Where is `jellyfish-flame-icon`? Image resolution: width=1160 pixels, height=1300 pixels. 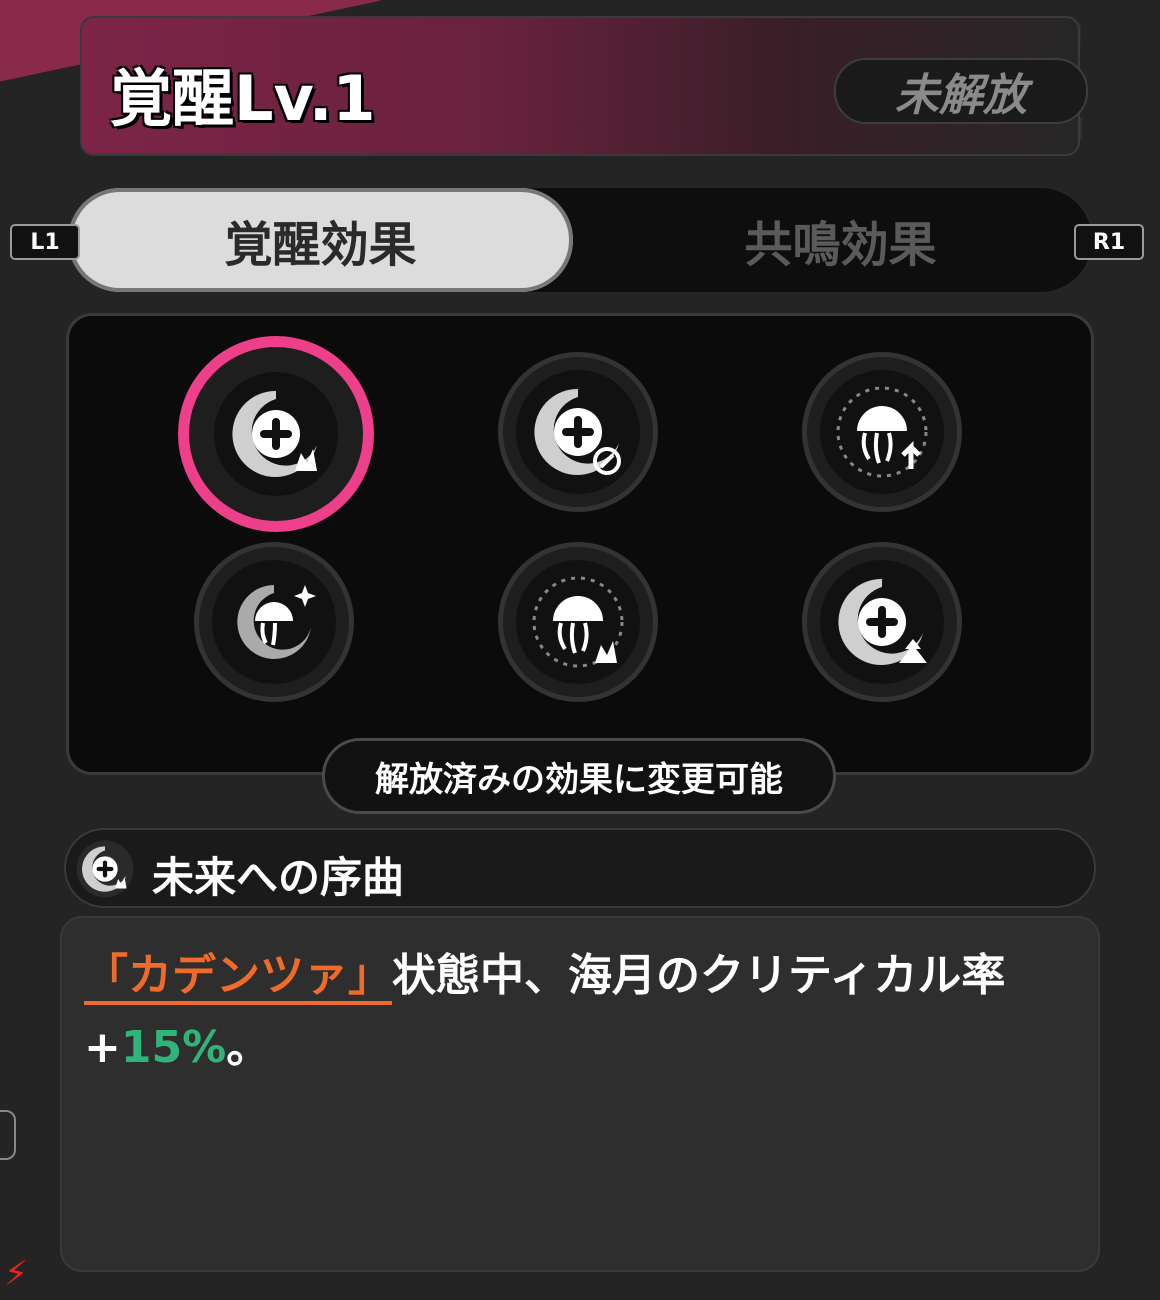 jellyfish-flame-icon is located at coordinates (578, 622).